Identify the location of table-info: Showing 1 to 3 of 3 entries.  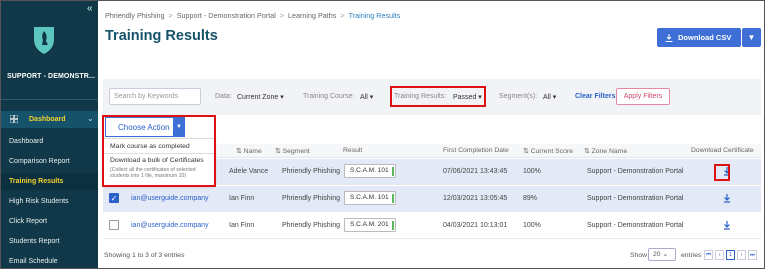
(144, 255).